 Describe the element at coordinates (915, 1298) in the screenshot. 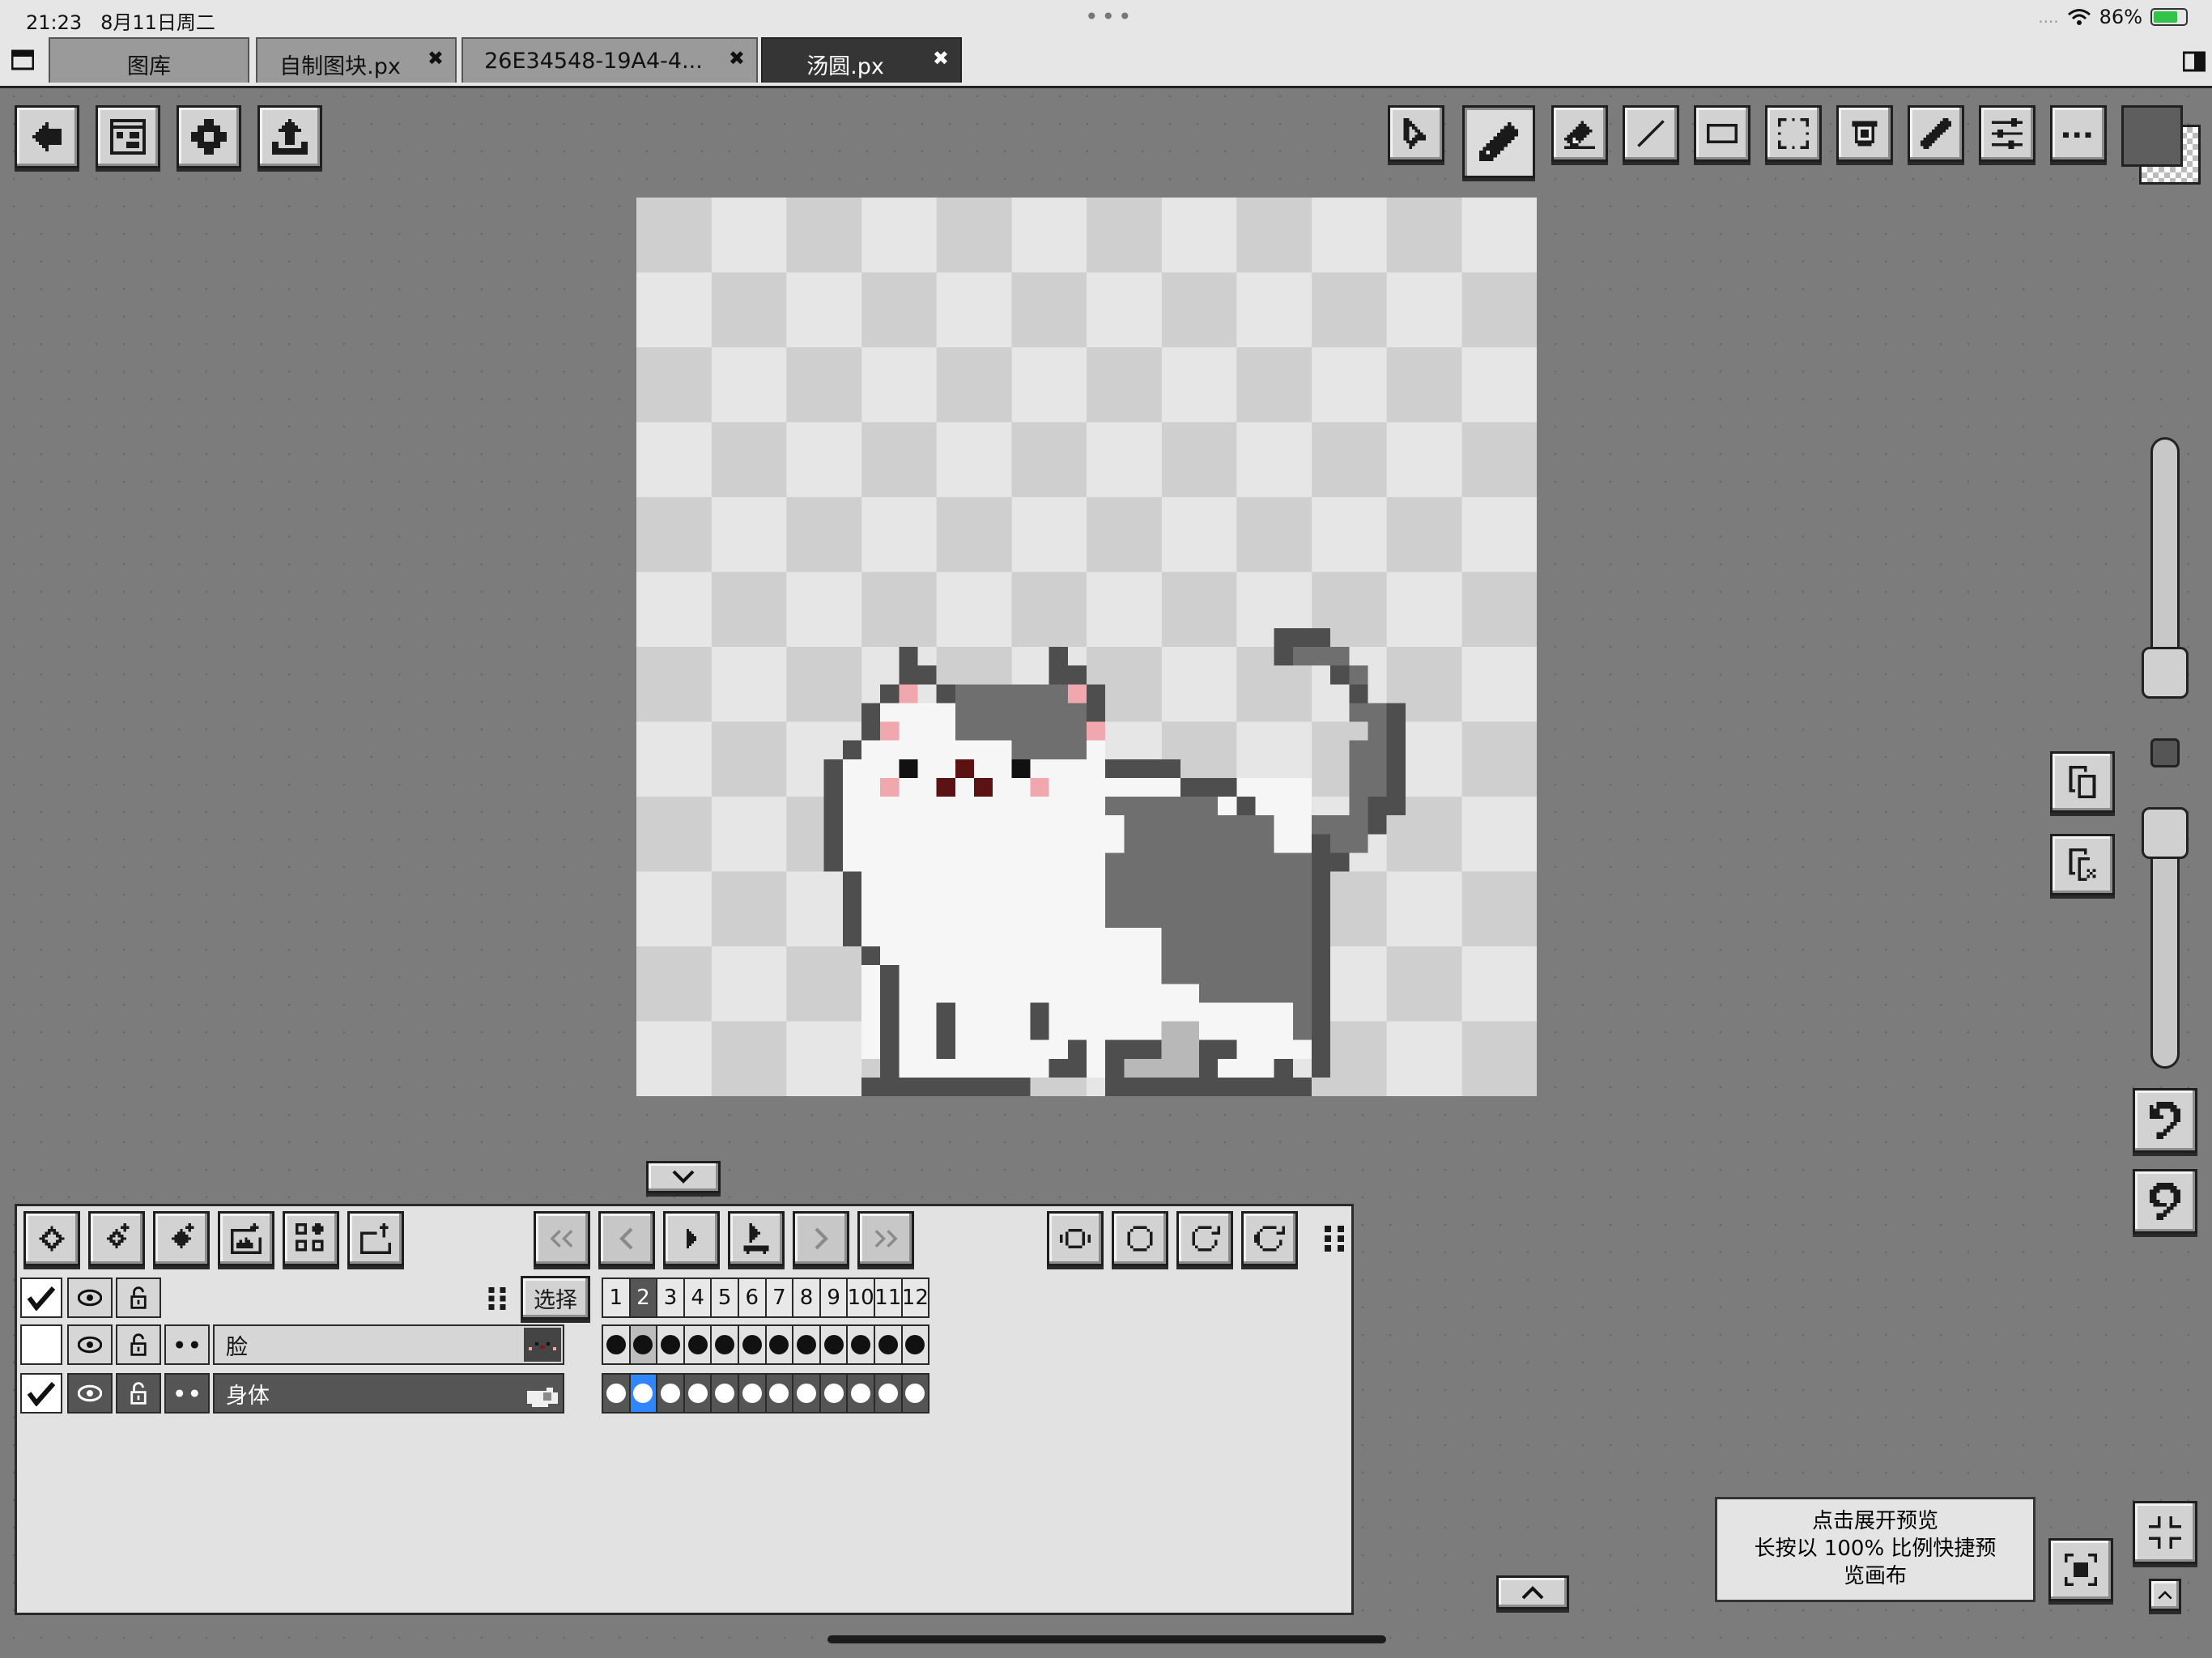

I see `frame-number-12: 12` at that location.